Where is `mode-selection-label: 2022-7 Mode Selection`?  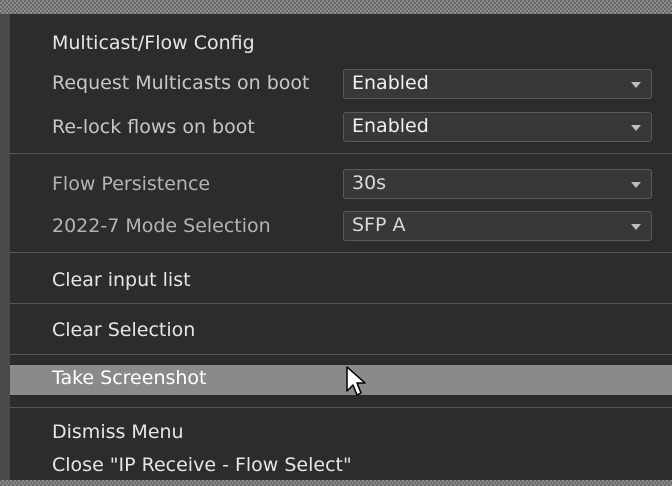
mode-selection-label: 2022-7 Mode Selection is located at coordinates (161, 226).